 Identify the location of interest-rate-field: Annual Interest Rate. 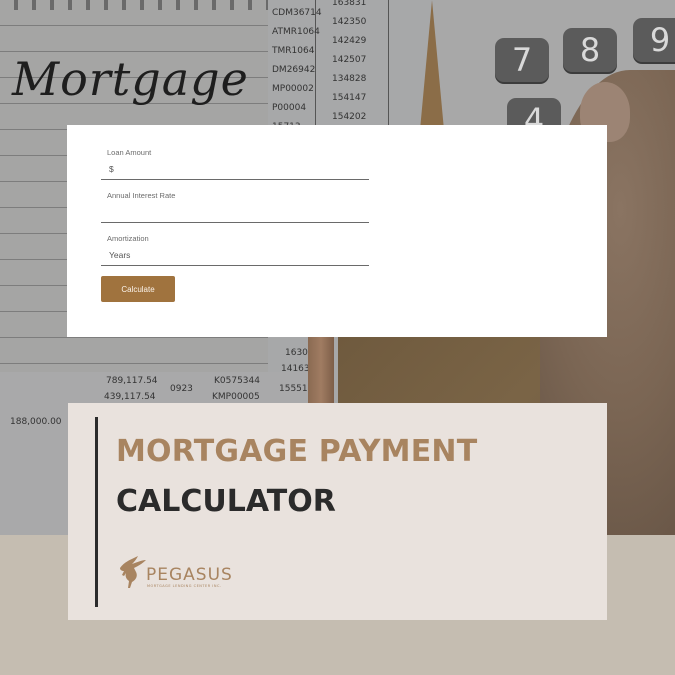
(235, 207).